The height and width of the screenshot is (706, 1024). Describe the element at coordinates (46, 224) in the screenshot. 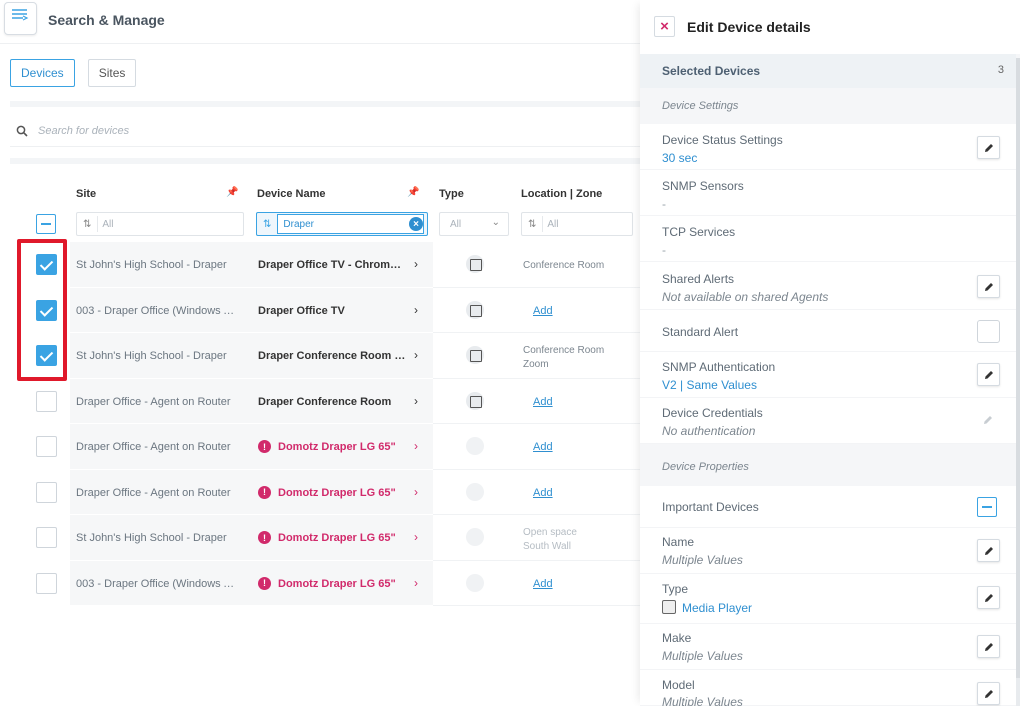

I see `select-all-checkbox` at that location.